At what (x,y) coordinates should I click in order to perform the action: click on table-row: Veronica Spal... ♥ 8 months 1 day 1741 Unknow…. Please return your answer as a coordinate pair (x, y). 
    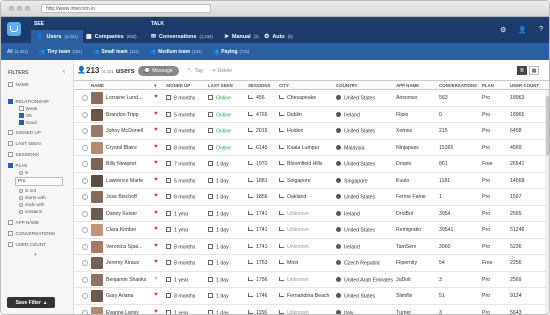
    Looking at the image, I should click on (311, 247).